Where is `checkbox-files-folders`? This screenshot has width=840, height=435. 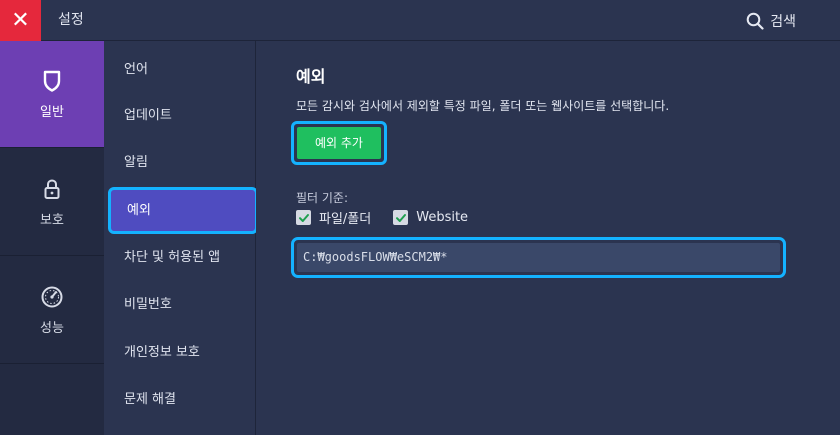
checkbox-files-folders is located at coordinates (303, 217).